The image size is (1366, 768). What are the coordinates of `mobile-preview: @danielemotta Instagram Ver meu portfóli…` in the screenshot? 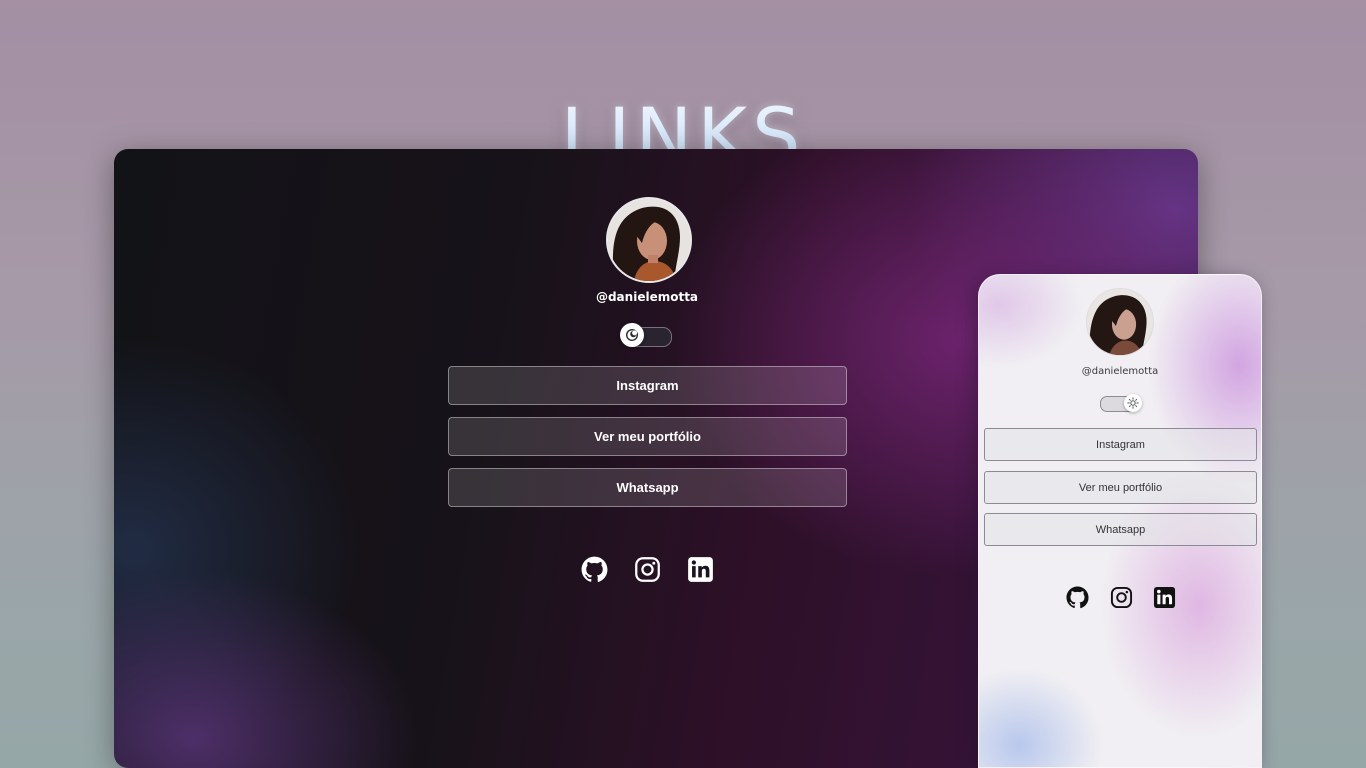 It's located at (1120, 521).